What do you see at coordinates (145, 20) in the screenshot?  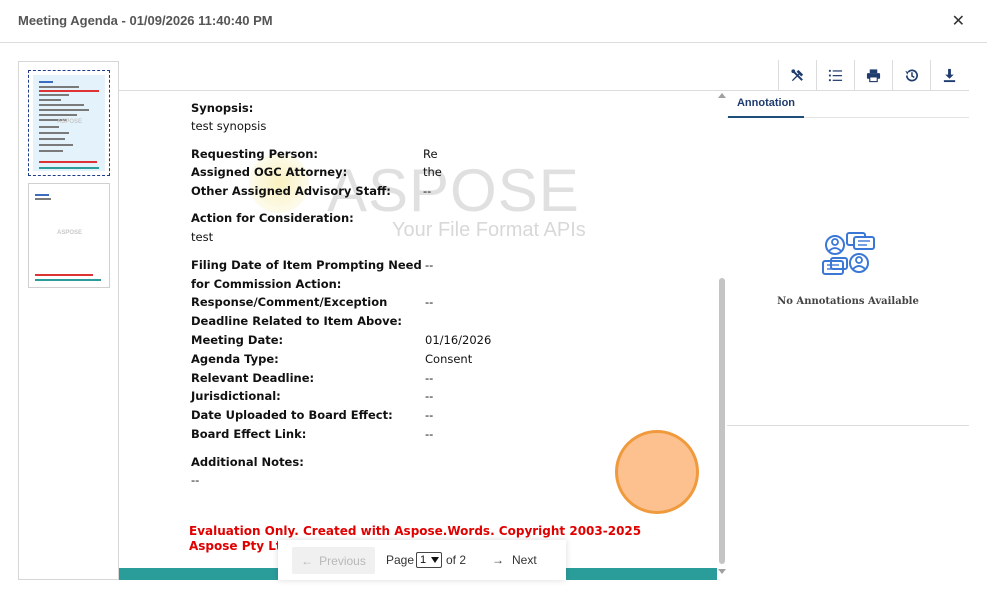 I see `dialog-title: Meeting Agenda - 01/09/2026 11:40:40 PM` at bounding box center [145, 20].